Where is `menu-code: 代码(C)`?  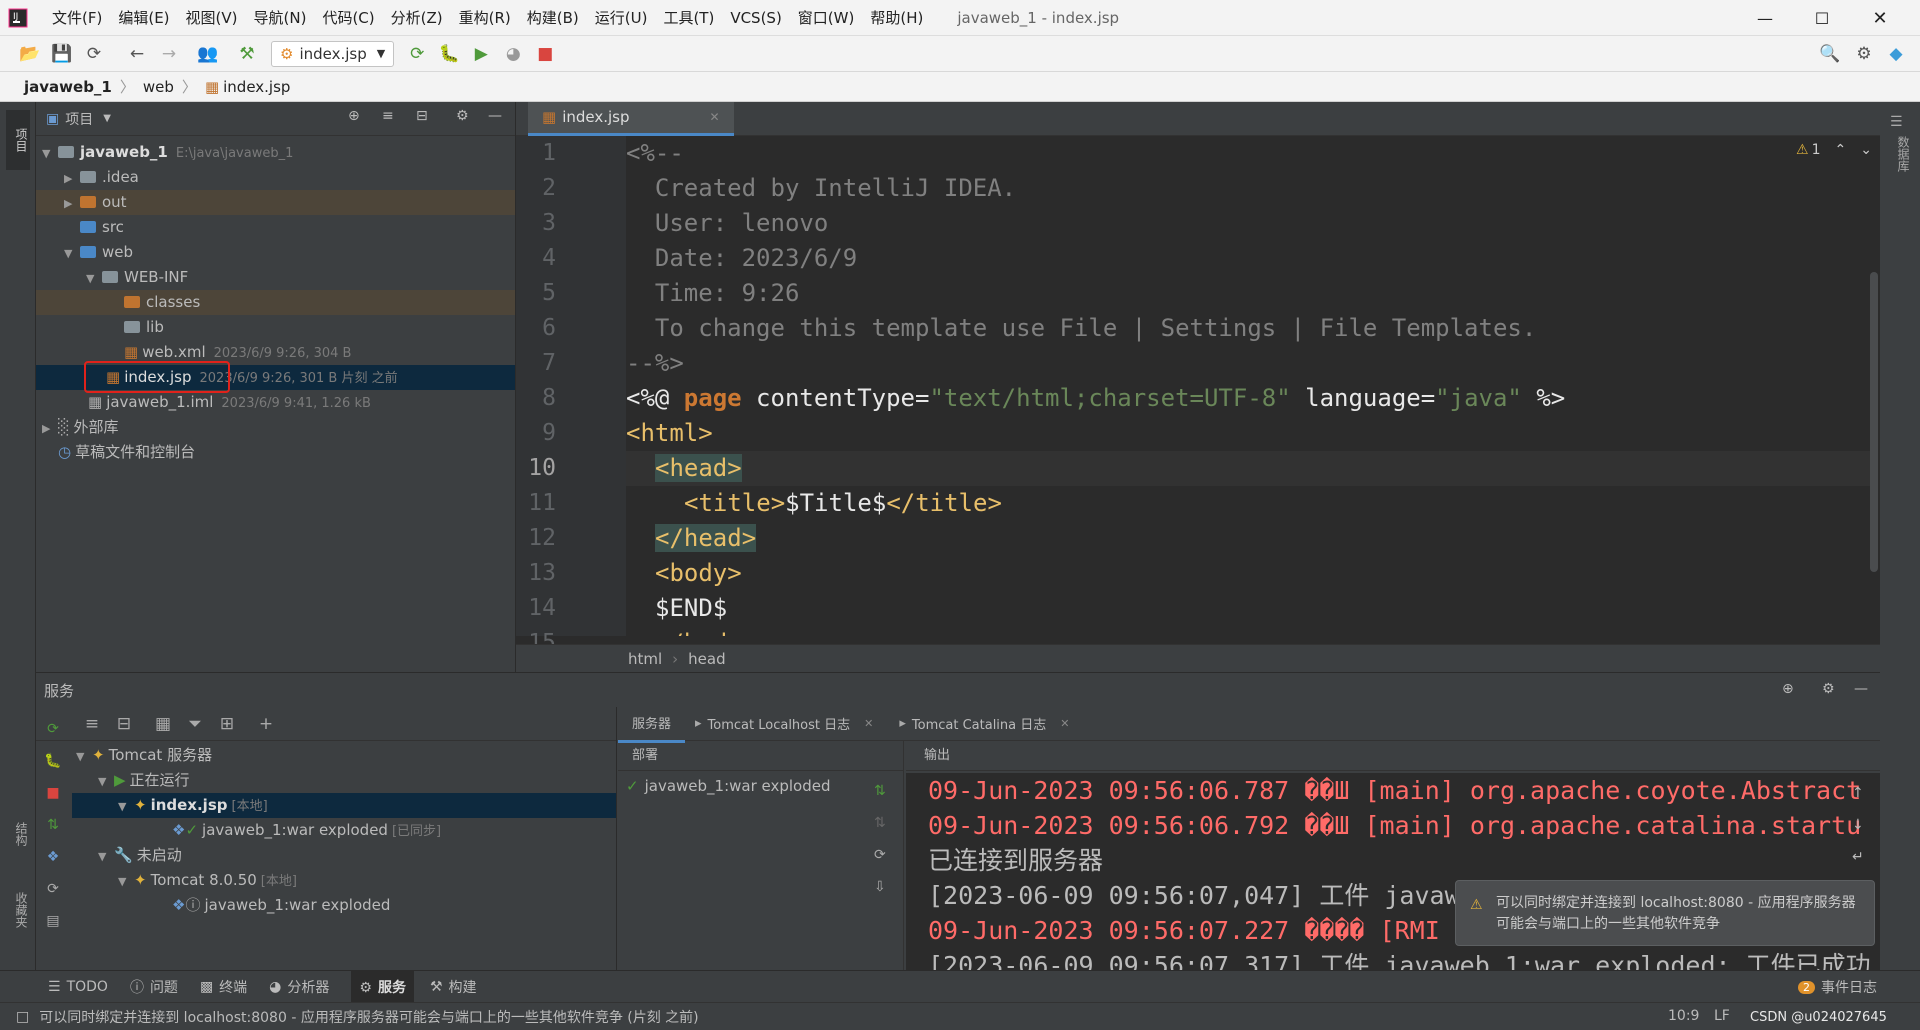 menu-code: 代码(C) is located at coordinates (348, 17).